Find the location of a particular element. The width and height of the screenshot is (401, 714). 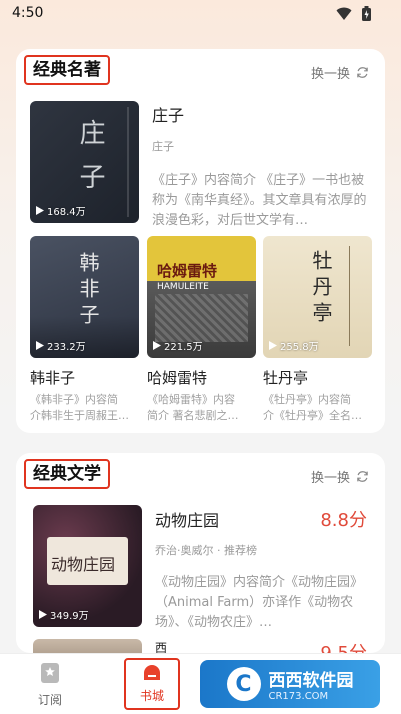

bookstore-icon is located at coordinates (152, 672).